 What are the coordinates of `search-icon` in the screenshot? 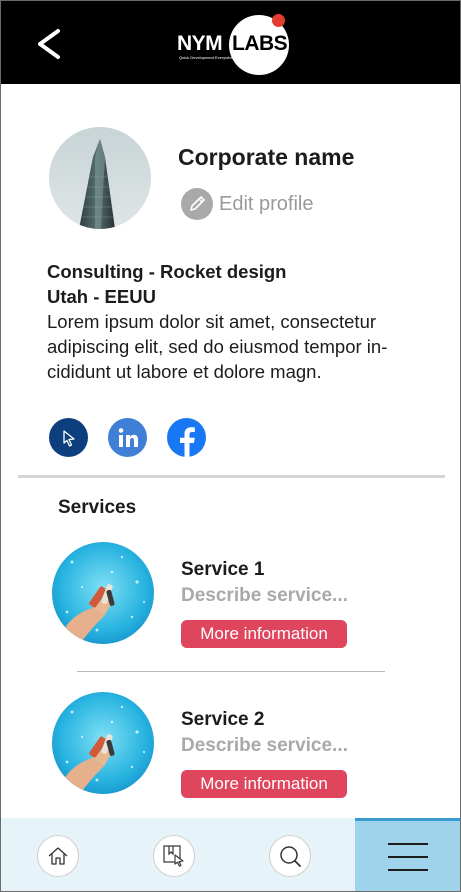 It's located at (290, 856).